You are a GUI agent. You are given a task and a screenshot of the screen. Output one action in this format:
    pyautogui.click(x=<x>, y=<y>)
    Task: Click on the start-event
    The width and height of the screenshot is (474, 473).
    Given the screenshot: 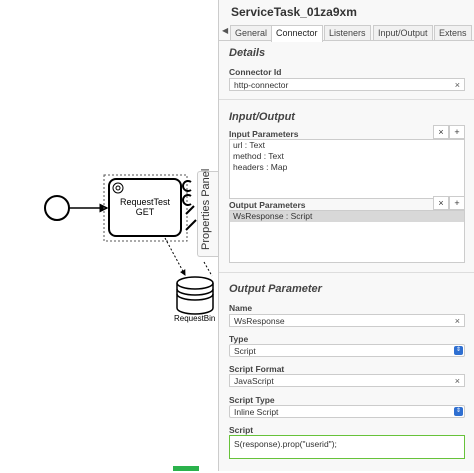 What is the action you would take?
    pyautogui.click(x=57, y=208)
    